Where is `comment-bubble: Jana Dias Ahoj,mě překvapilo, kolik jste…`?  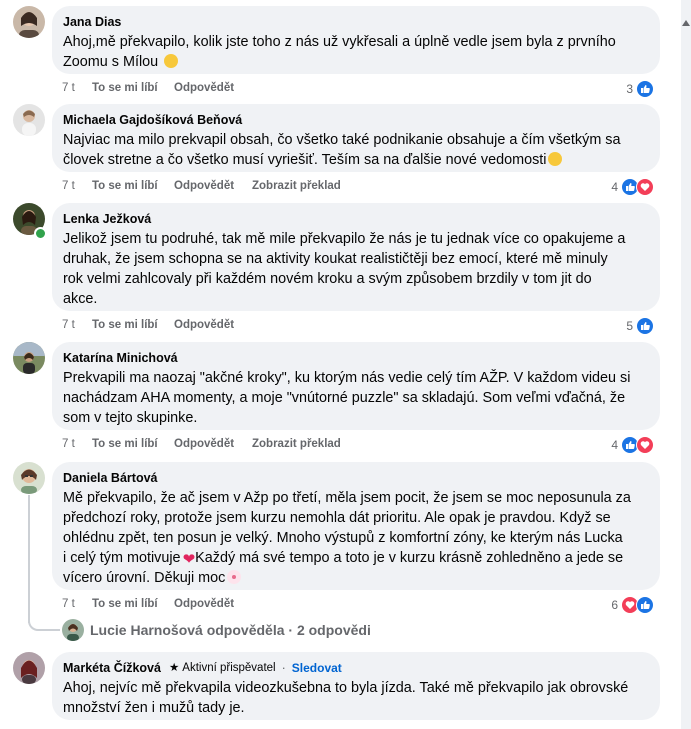
comment-bubble: Jana Dias Ahoj,mě překvapilo, kolik jste… is located at coordinates (356, 40).